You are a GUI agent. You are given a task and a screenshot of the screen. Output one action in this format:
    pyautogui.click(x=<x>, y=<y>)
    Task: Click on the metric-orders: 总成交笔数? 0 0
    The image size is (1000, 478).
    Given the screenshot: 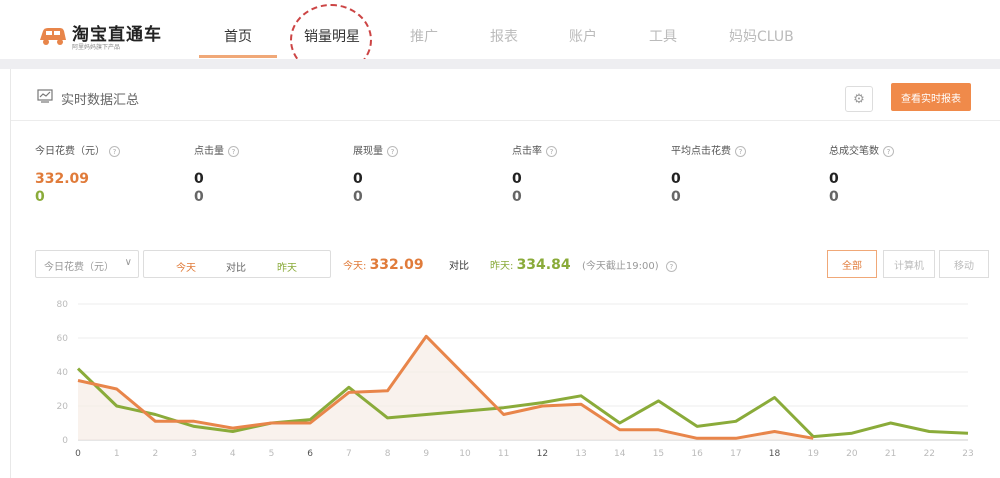 What is the action you would take?
    pyautogui.click(x=904, y=173)
    